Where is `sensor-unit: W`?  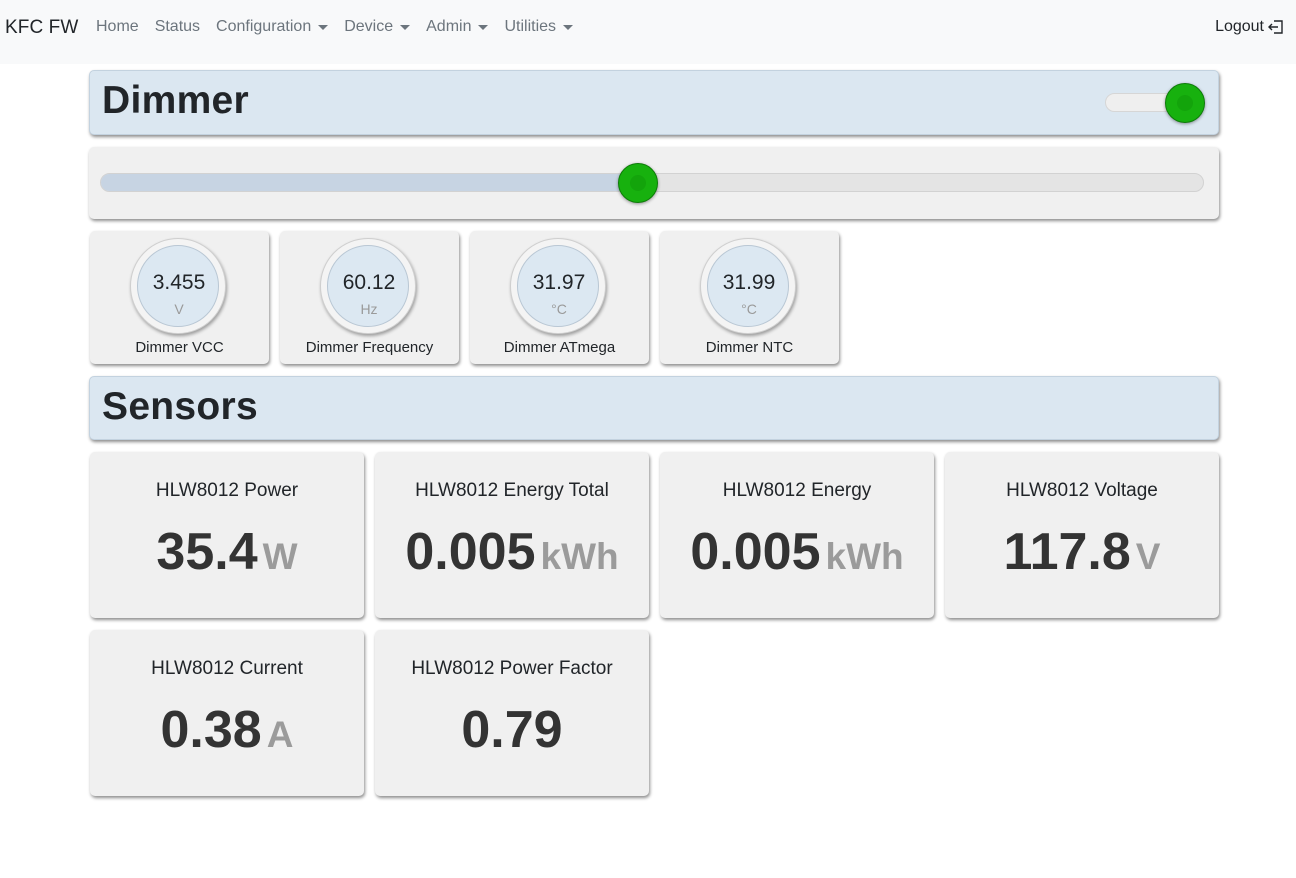
sensor-unit: W is located at coordinates (280, 556).